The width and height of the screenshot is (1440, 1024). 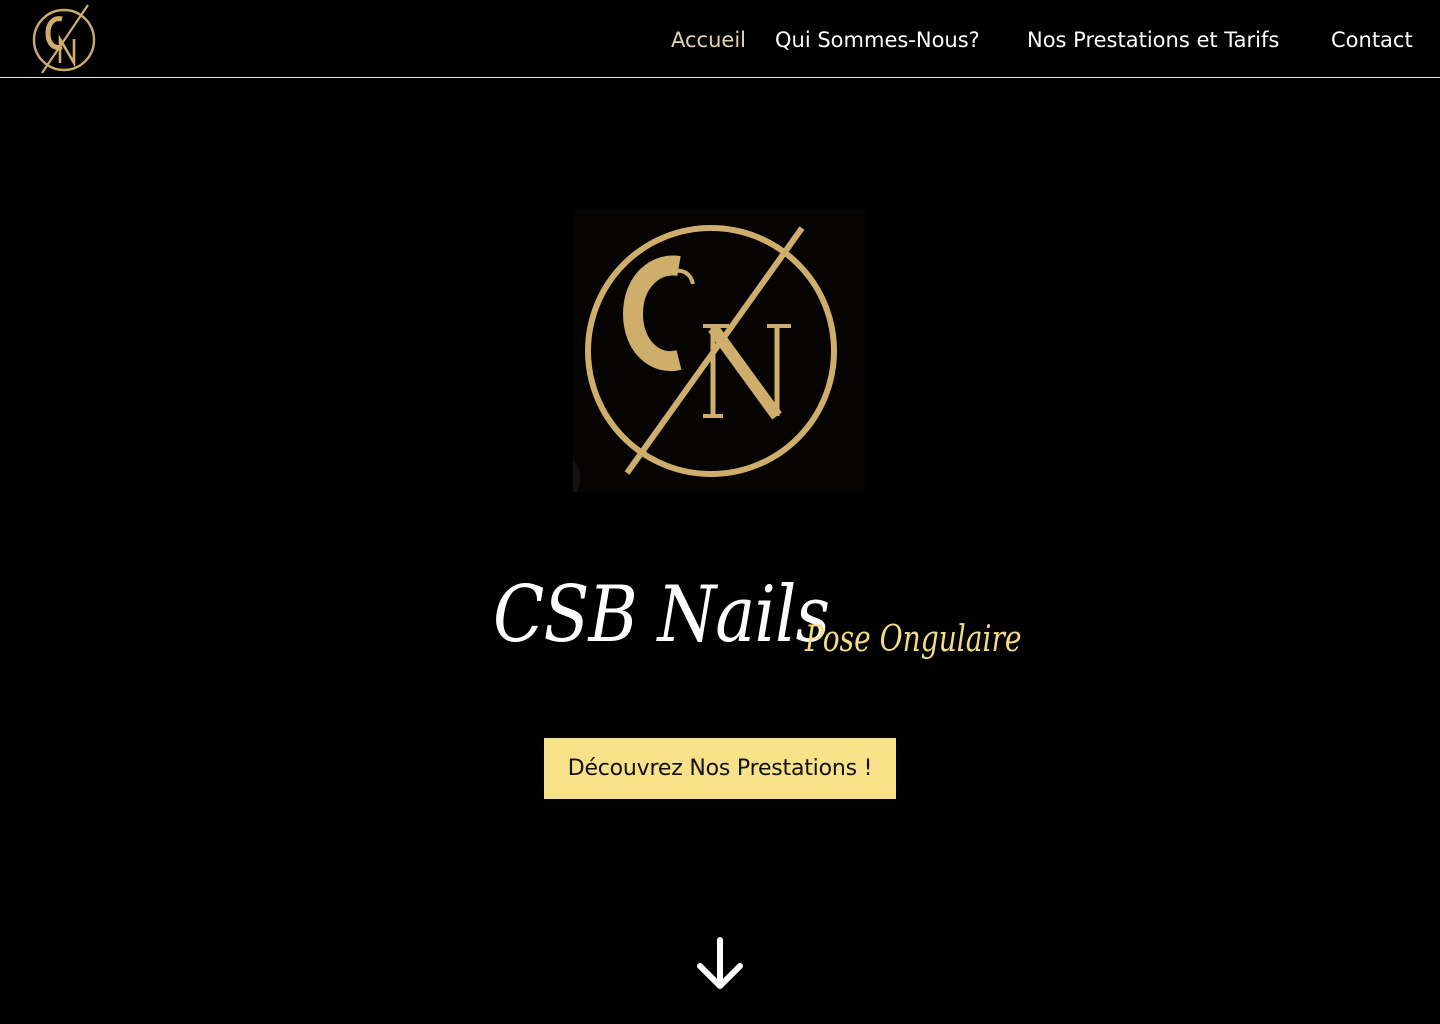 I want to click on nav-item-nos-prestations-et-tarifs: Nos Prestations et Tarifs, so click(x=1153, y=40).